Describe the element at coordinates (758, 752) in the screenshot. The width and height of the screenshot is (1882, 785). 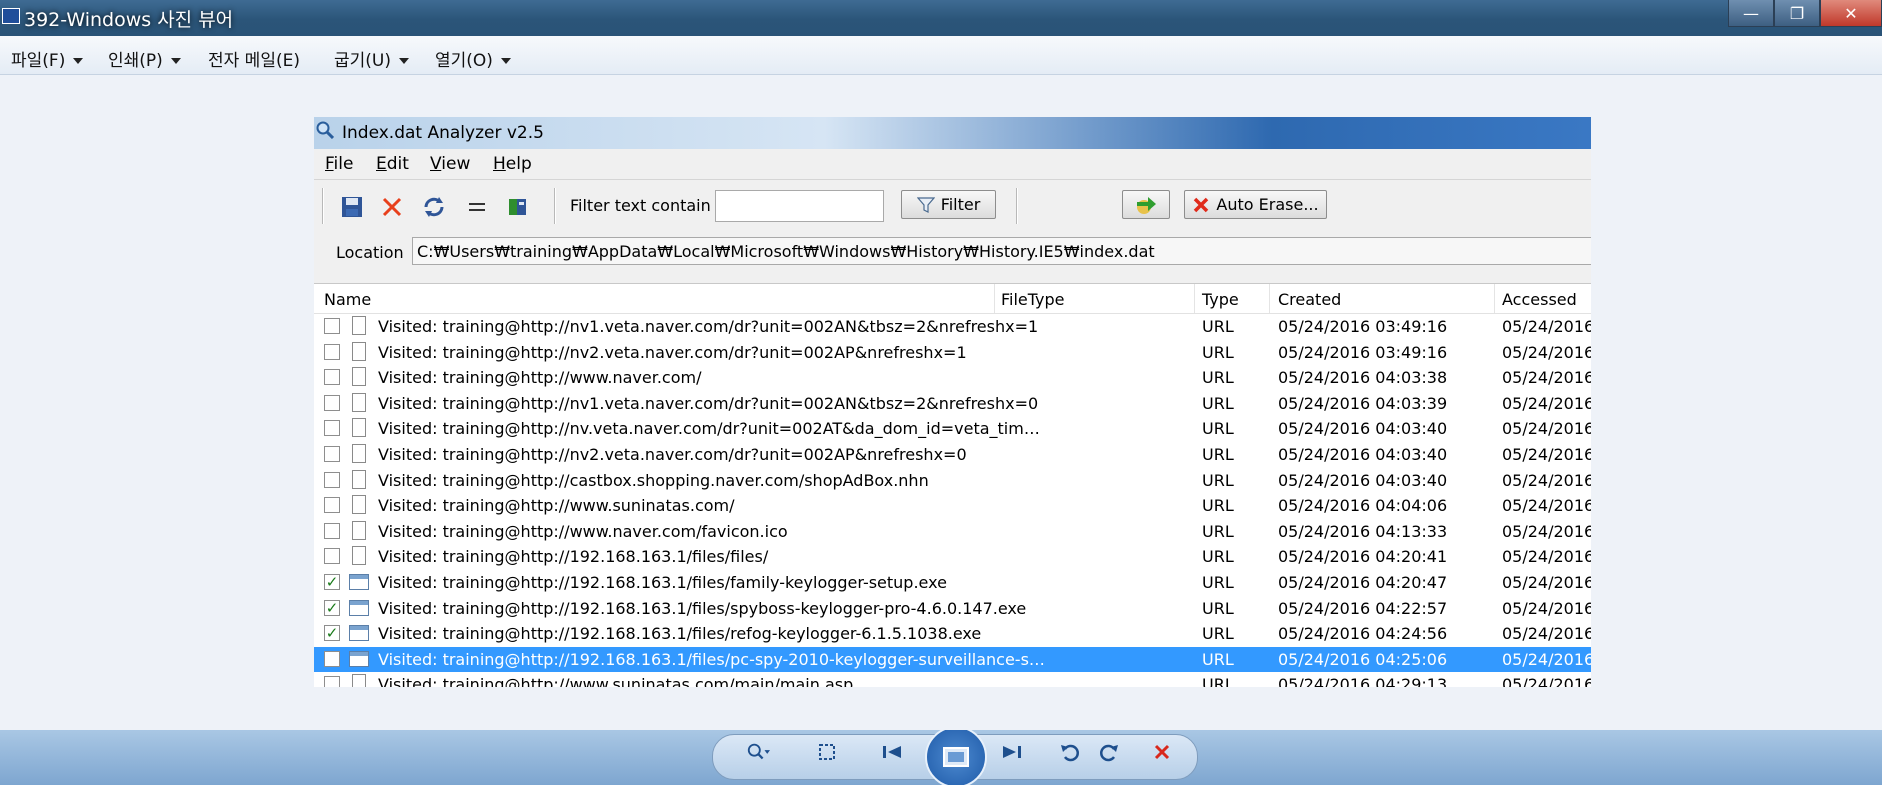
I see `zoom-button` at that location.